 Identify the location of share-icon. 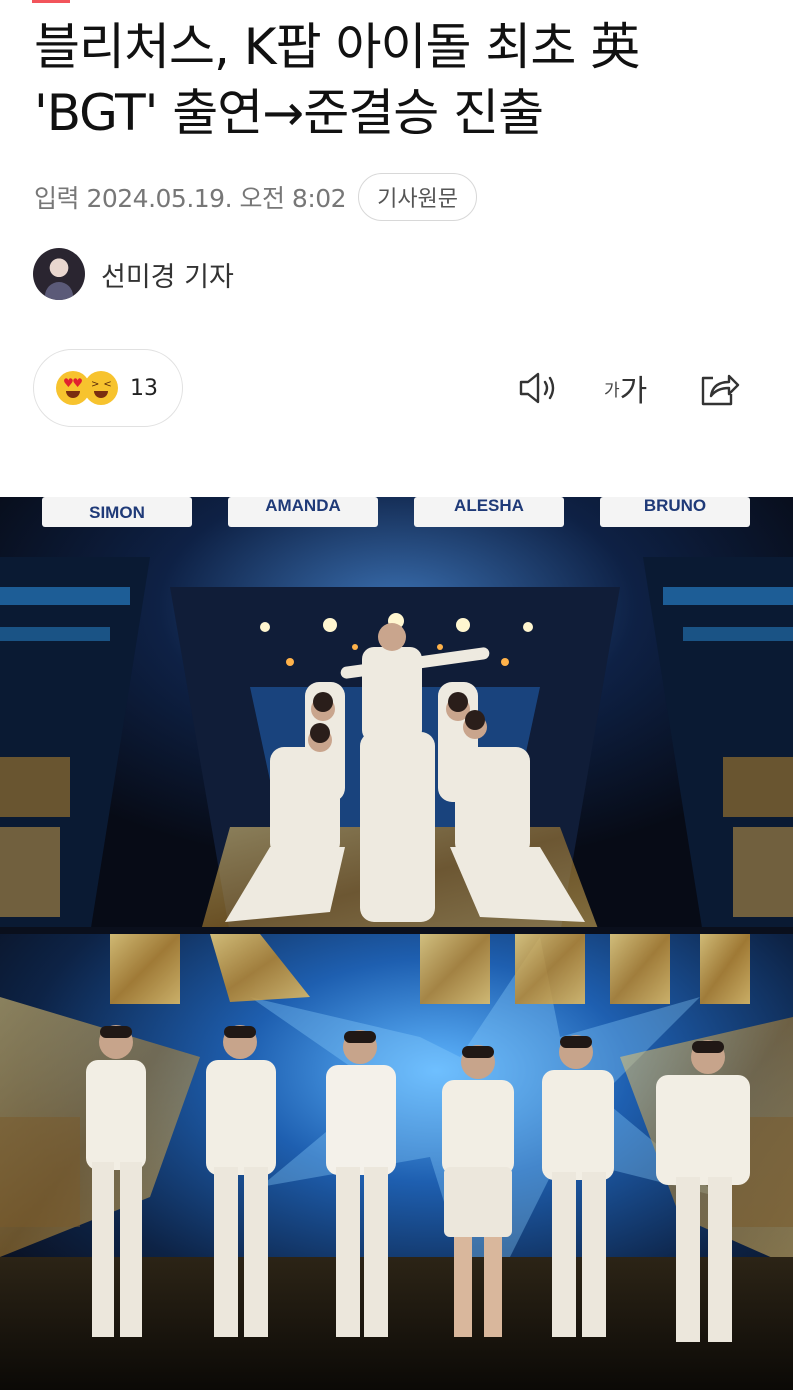
(720, 390).